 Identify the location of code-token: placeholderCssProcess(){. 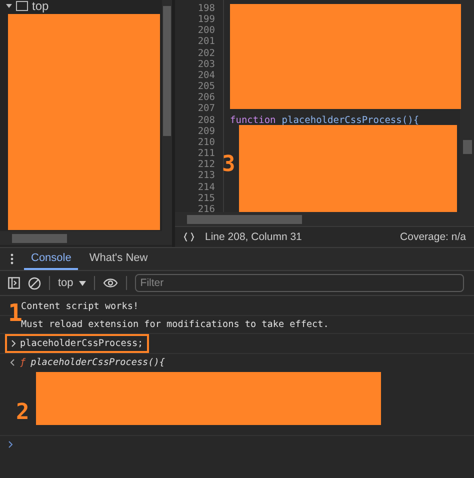
(351, 120).